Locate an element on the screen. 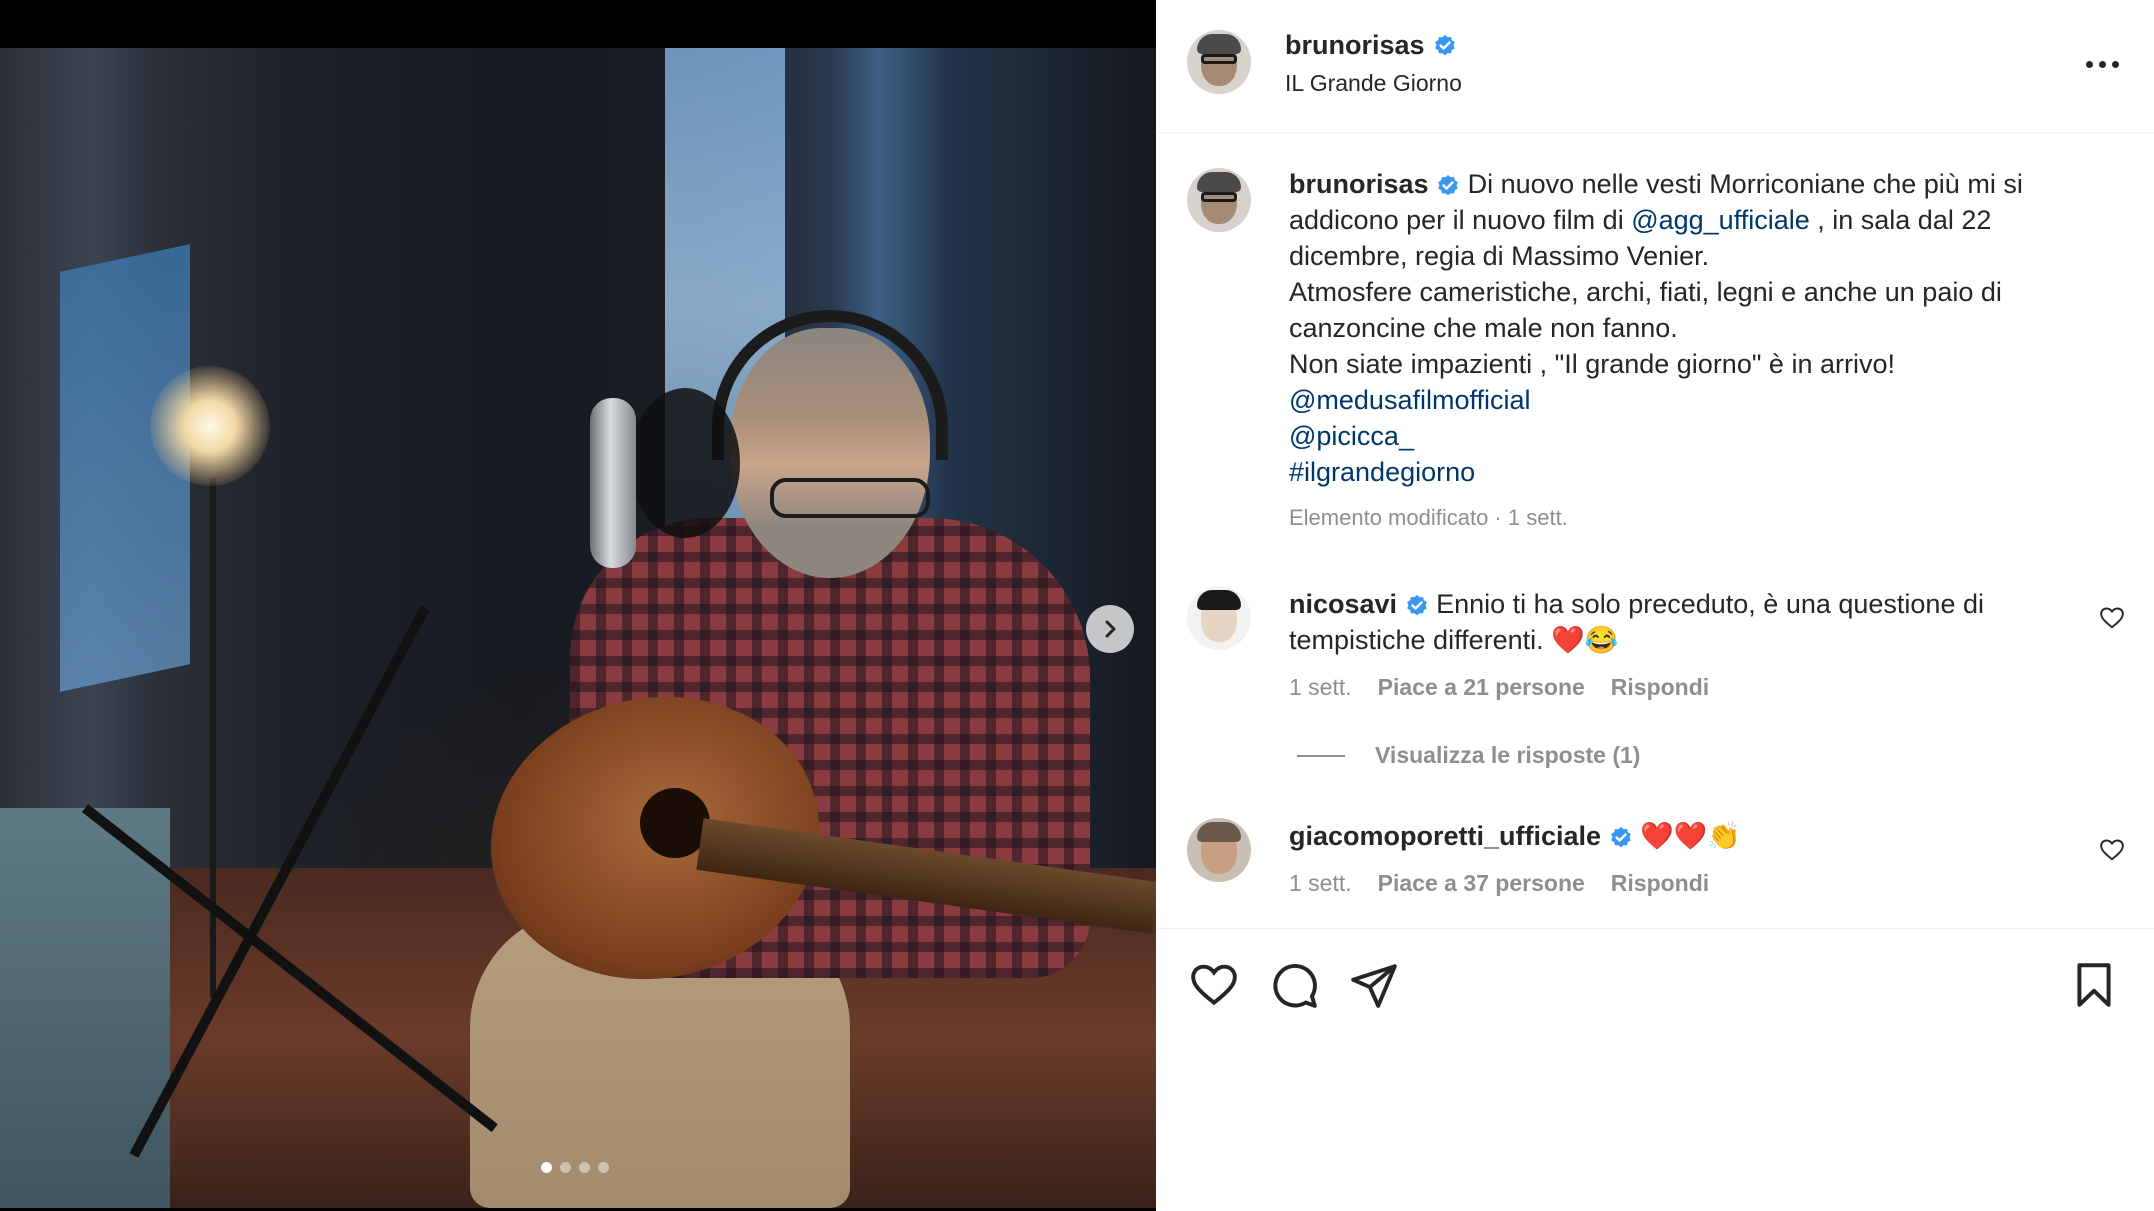 The image size is (2154, 1211). hashtag-link: #ilgrandegiorno is located at coordinates (1382, 472).